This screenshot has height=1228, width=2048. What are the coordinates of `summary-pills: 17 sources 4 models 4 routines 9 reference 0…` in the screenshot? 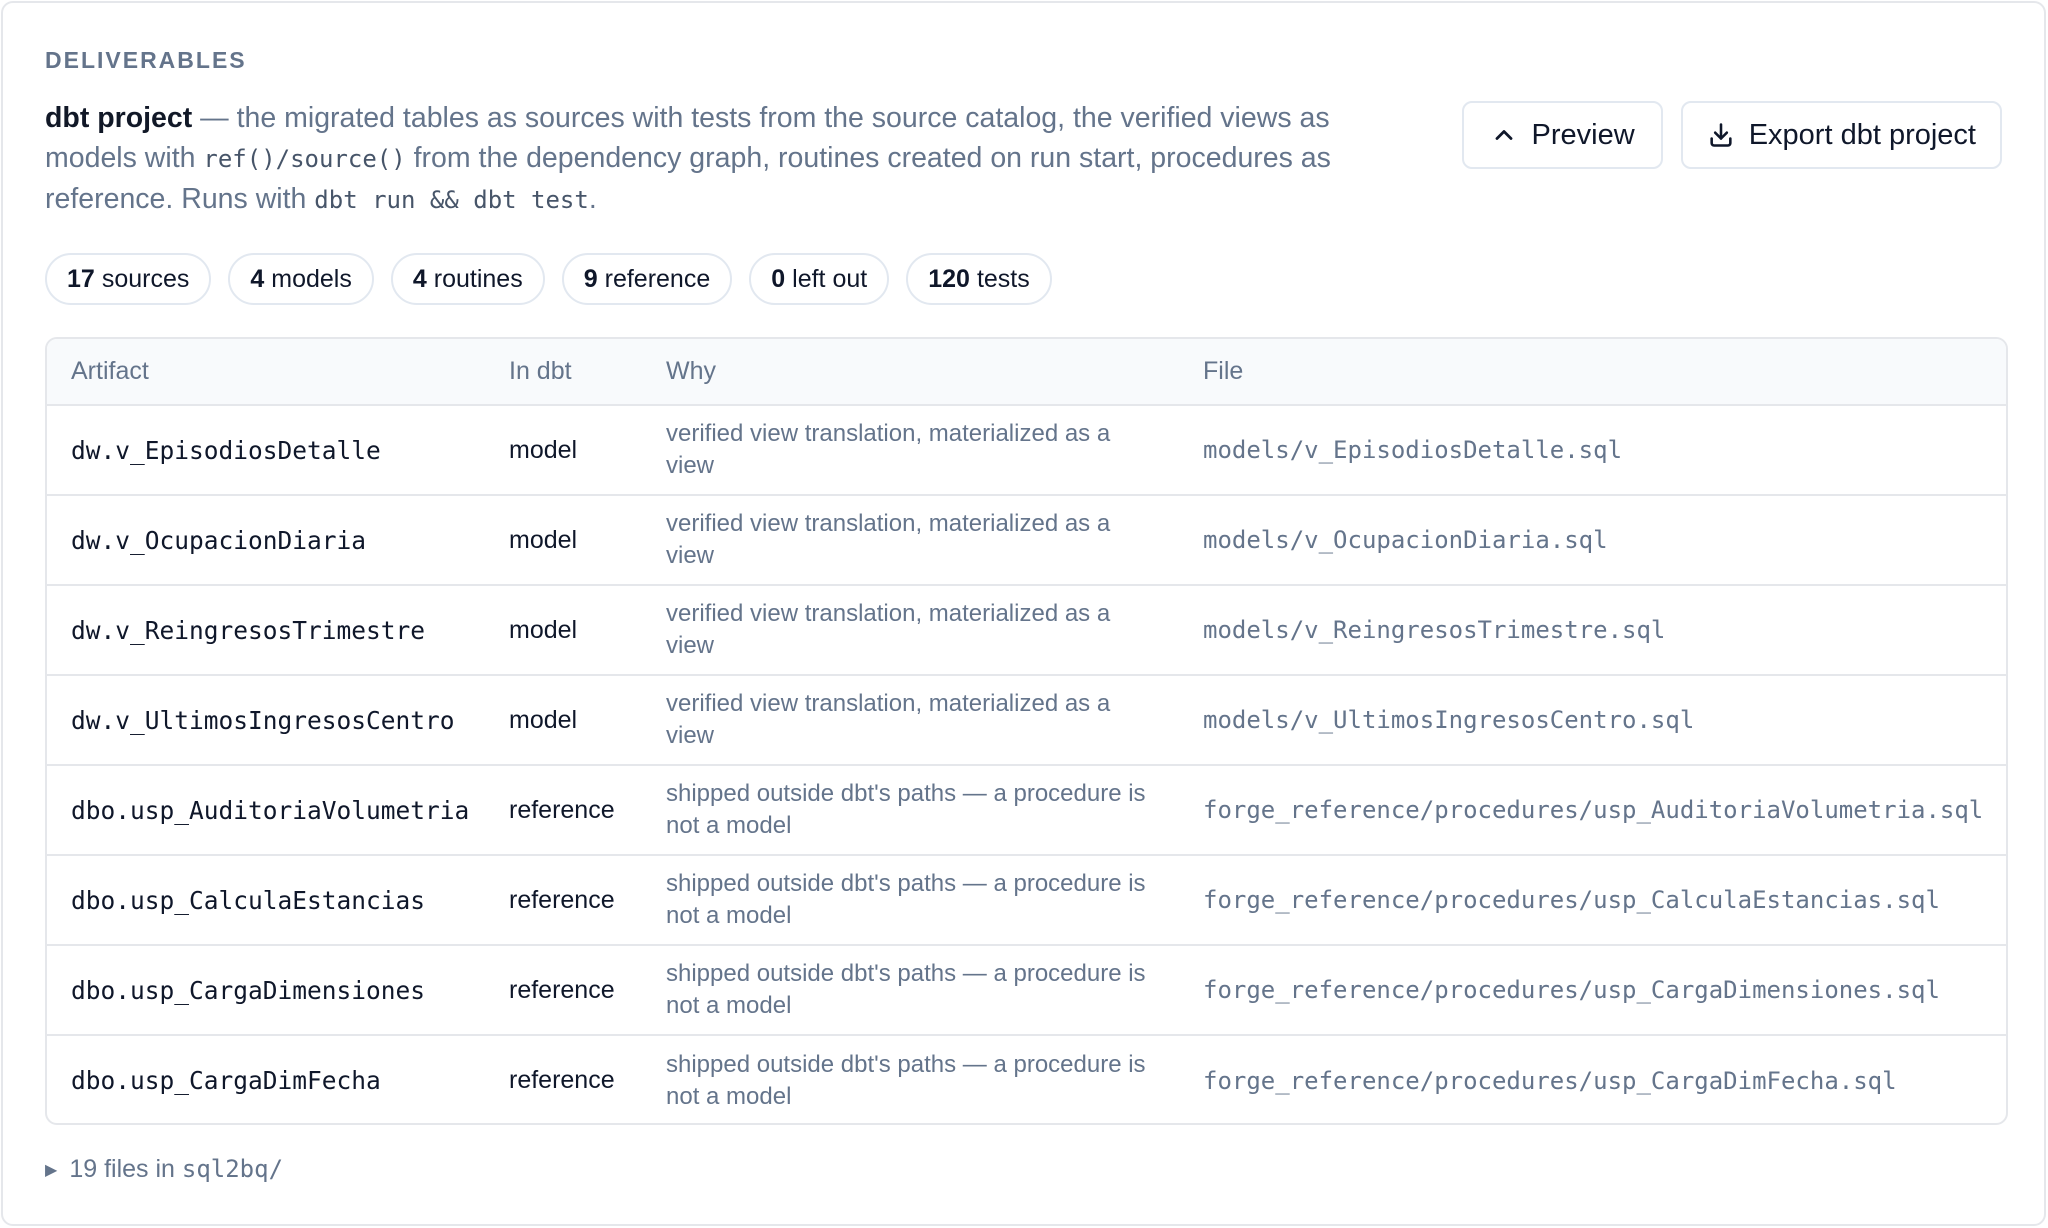 It's located at (548, 279).